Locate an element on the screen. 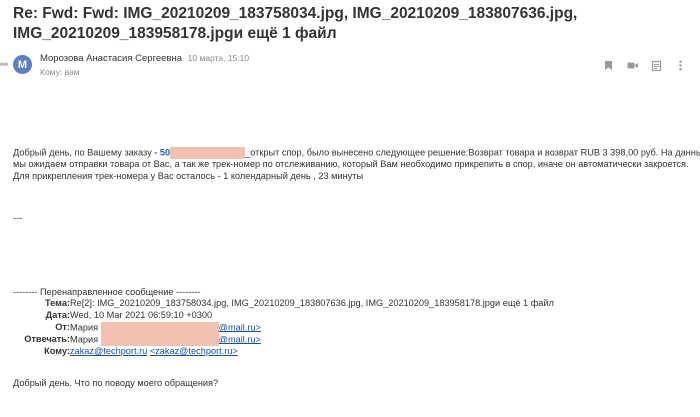  forward-date-value: Wed, 10 Mar 2021 06:59:10 +0300 is located at coordinates (141, 315).